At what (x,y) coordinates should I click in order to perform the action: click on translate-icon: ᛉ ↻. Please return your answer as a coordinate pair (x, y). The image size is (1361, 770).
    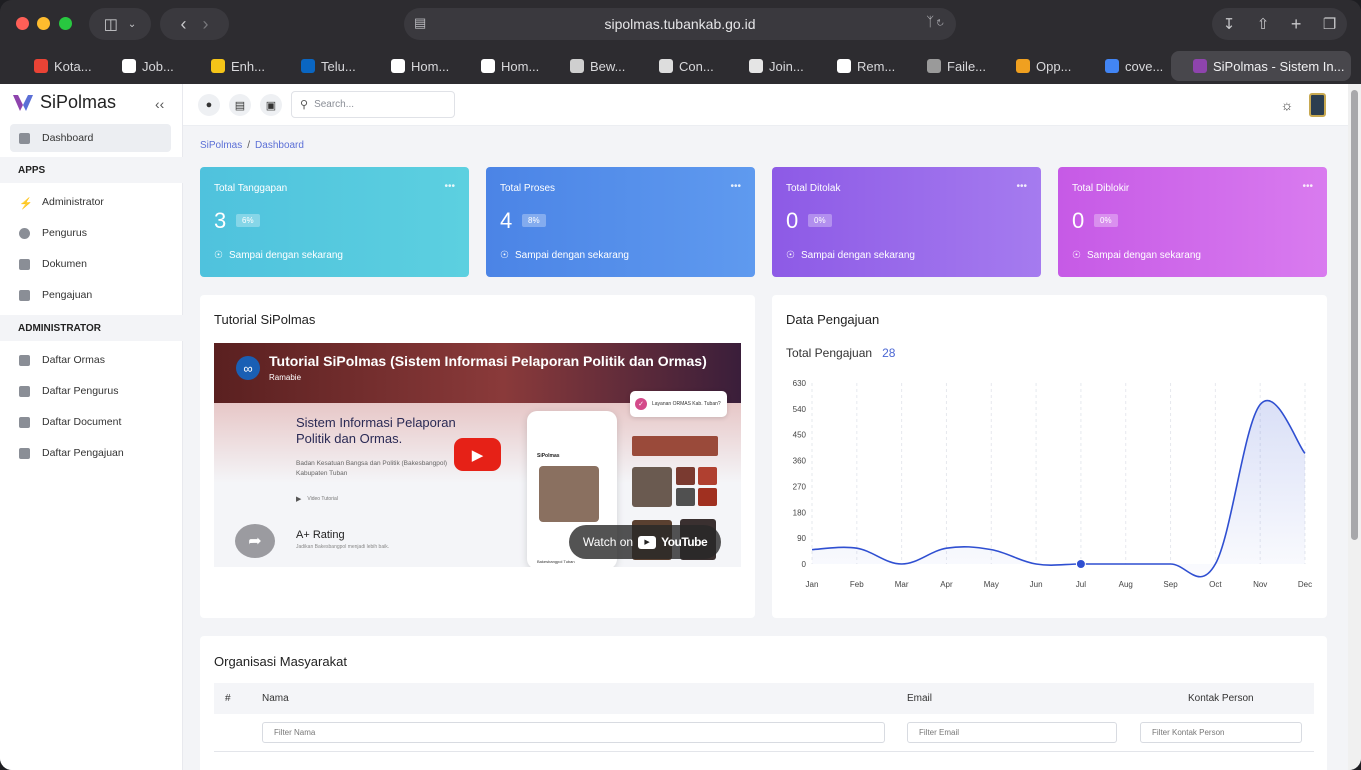
    Looking at the image, I should click on (935, 21).